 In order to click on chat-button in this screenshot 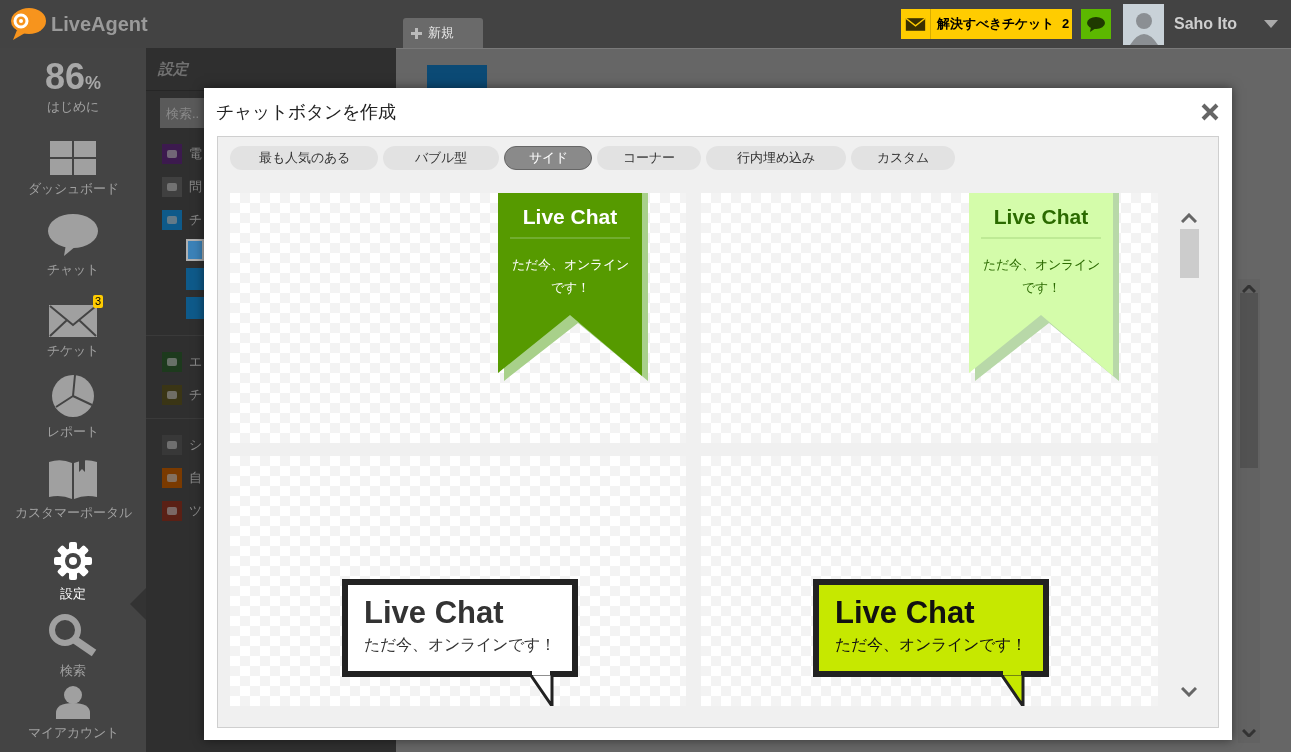, I will do `click(1096, 24)`.